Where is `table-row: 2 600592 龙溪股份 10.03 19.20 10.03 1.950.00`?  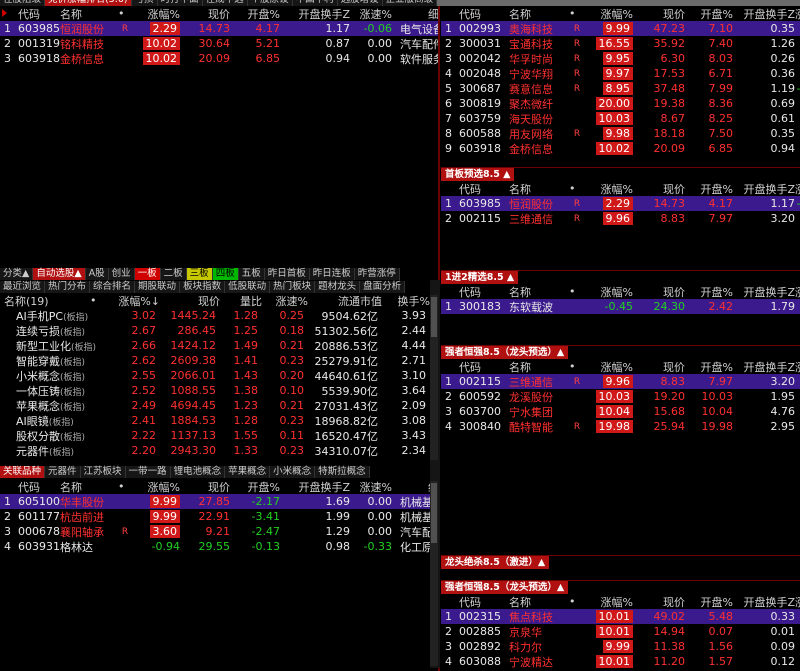
table-row: 2 600592 龙溪股份 10.03 19.20 10.03 1.950.00 is located at coordinates (620, 396).